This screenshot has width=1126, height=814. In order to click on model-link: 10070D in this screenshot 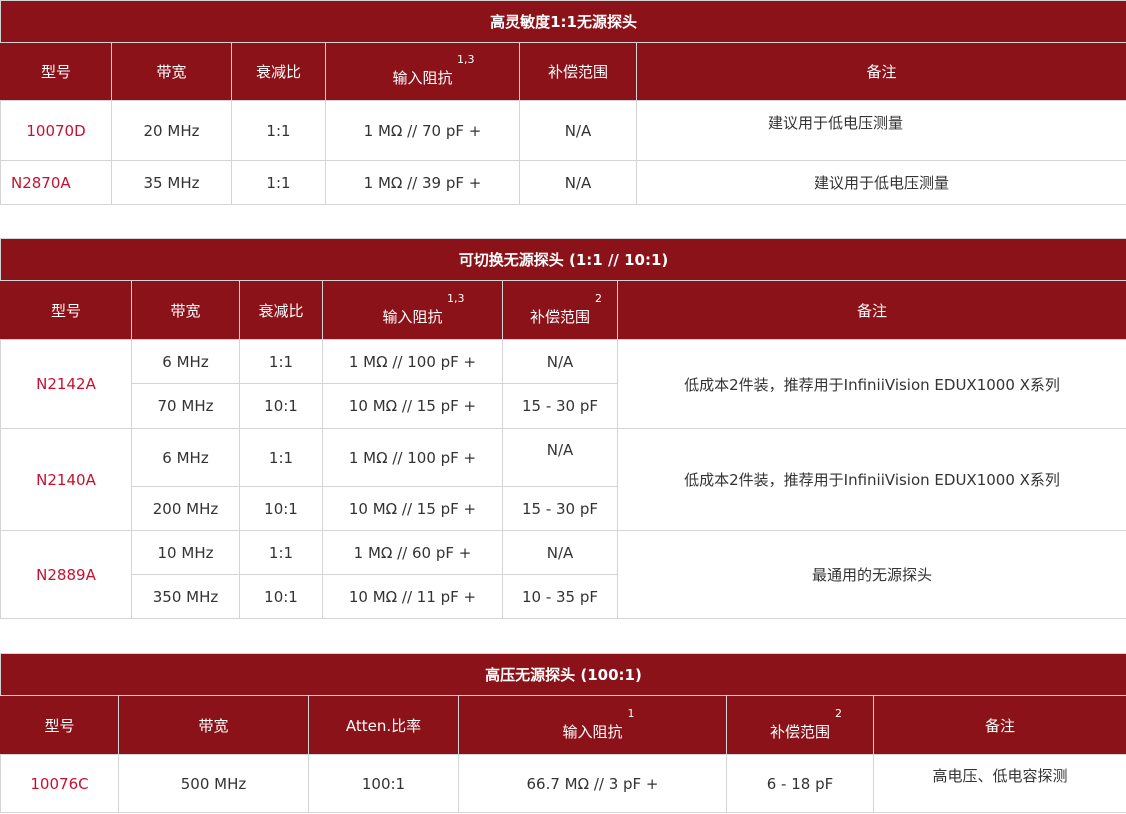, I will do `click(56, 130)`.